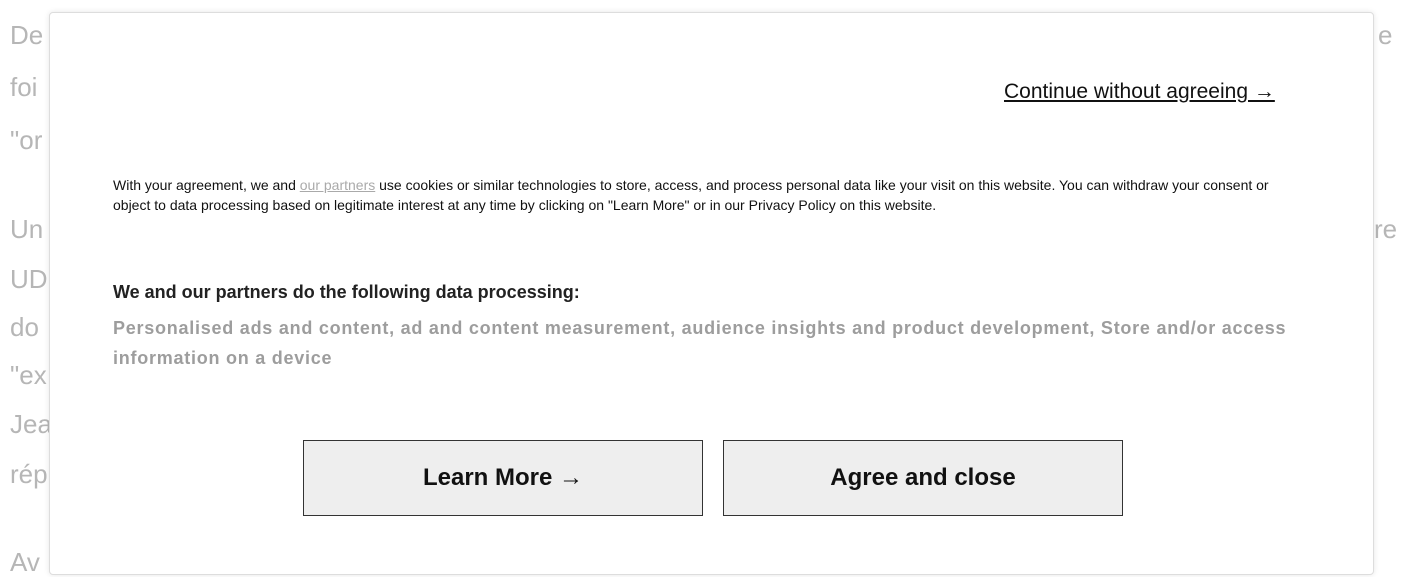  I want to click on background-text-line: UD, so click(29, 279).